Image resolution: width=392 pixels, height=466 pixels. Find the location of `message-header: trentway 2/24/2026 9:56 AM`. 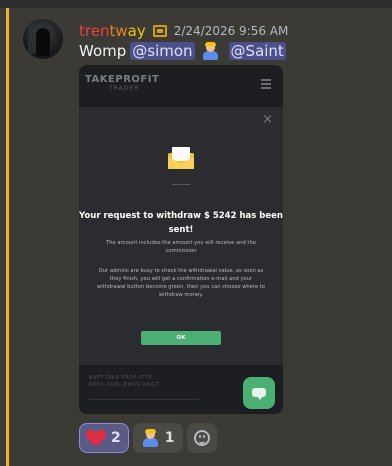

message-header: trentway 2/24/2026 9:56 AM is located at coordinates (183, 31).